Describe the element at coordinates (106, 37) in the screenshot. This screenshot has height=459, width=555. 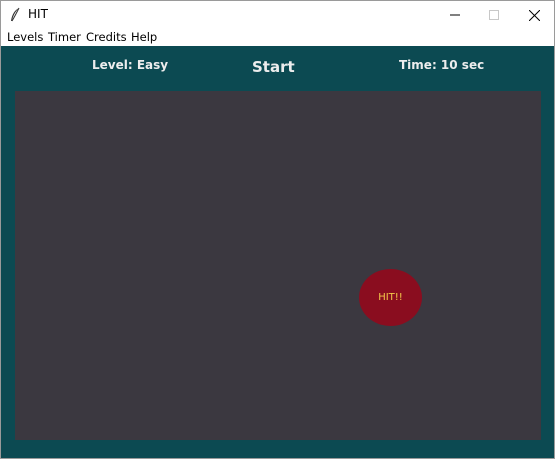
I see `menu-credits: Credits` at that location.